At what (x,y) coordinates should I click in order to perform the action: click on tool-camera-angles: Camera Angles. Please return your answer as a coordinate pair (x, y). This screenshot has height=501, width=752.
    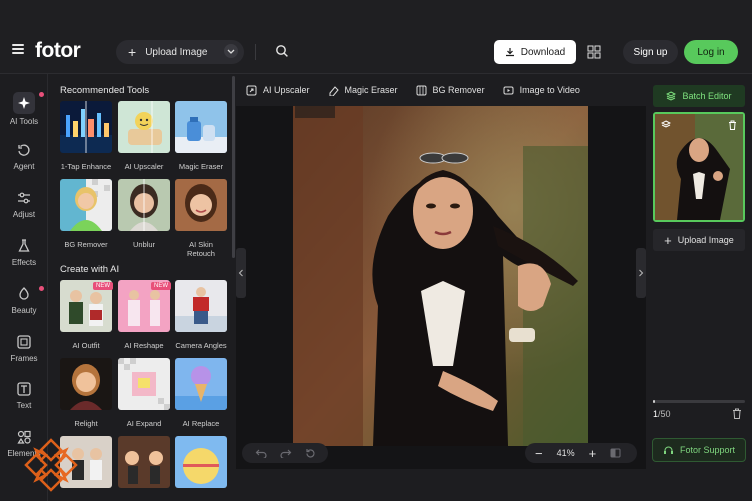
    Looking at the image, I should click on (201, 315).